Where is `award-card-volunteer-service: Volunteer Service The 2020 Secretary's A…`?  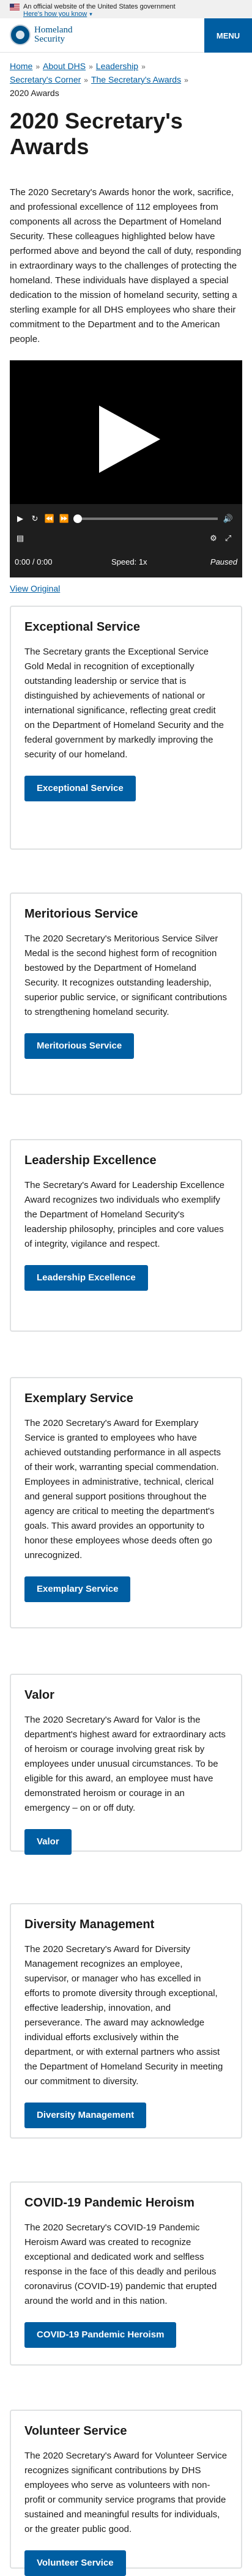
award-card-volunteer-service: Volunteer Service The 2020 Secretary's A… is located at coordinates (126, 2493).